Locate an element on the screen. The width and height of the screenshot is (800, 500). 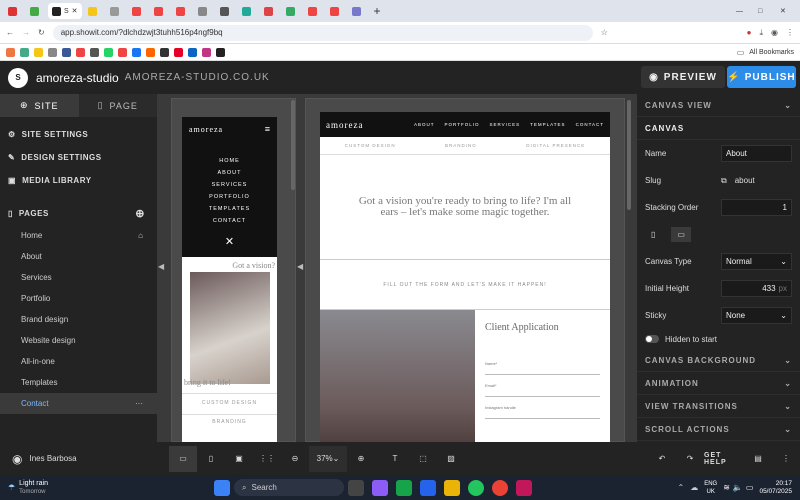
shape-tool-icon: ⬚ is located at coordinates (423, 459).